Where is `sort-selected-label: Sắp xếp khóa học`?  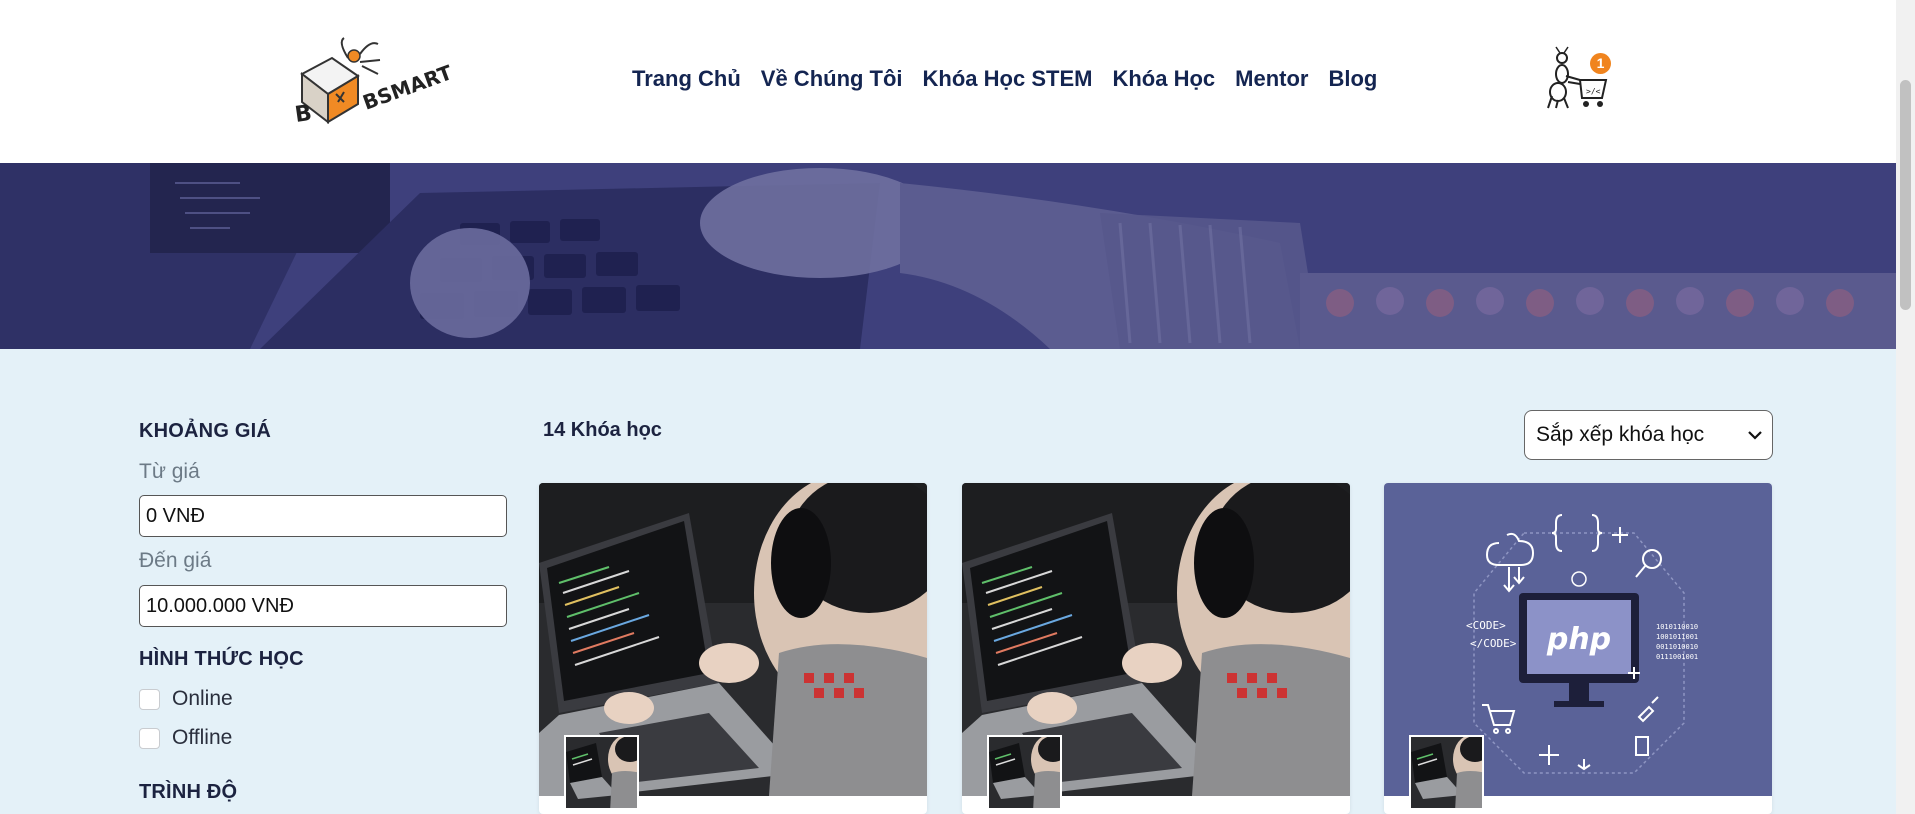 sort-selected-label: Sắp xếp khóa học is located at coordinates (1620, 434).